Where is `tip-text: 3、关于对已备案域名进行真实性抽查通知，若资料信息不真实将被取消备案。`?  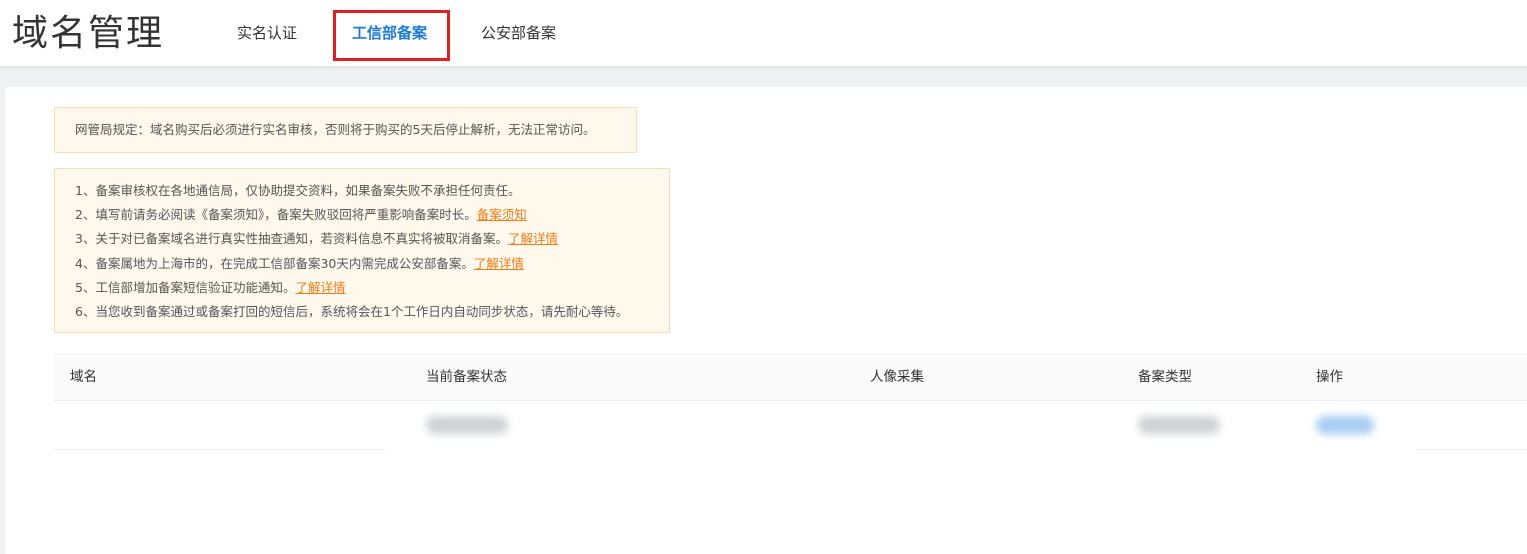 tip-text: 3、关于对已备案域名进行真实性抽查通知，若资料信息不真实将被取消备案。 is located at coordinates (291, 239).